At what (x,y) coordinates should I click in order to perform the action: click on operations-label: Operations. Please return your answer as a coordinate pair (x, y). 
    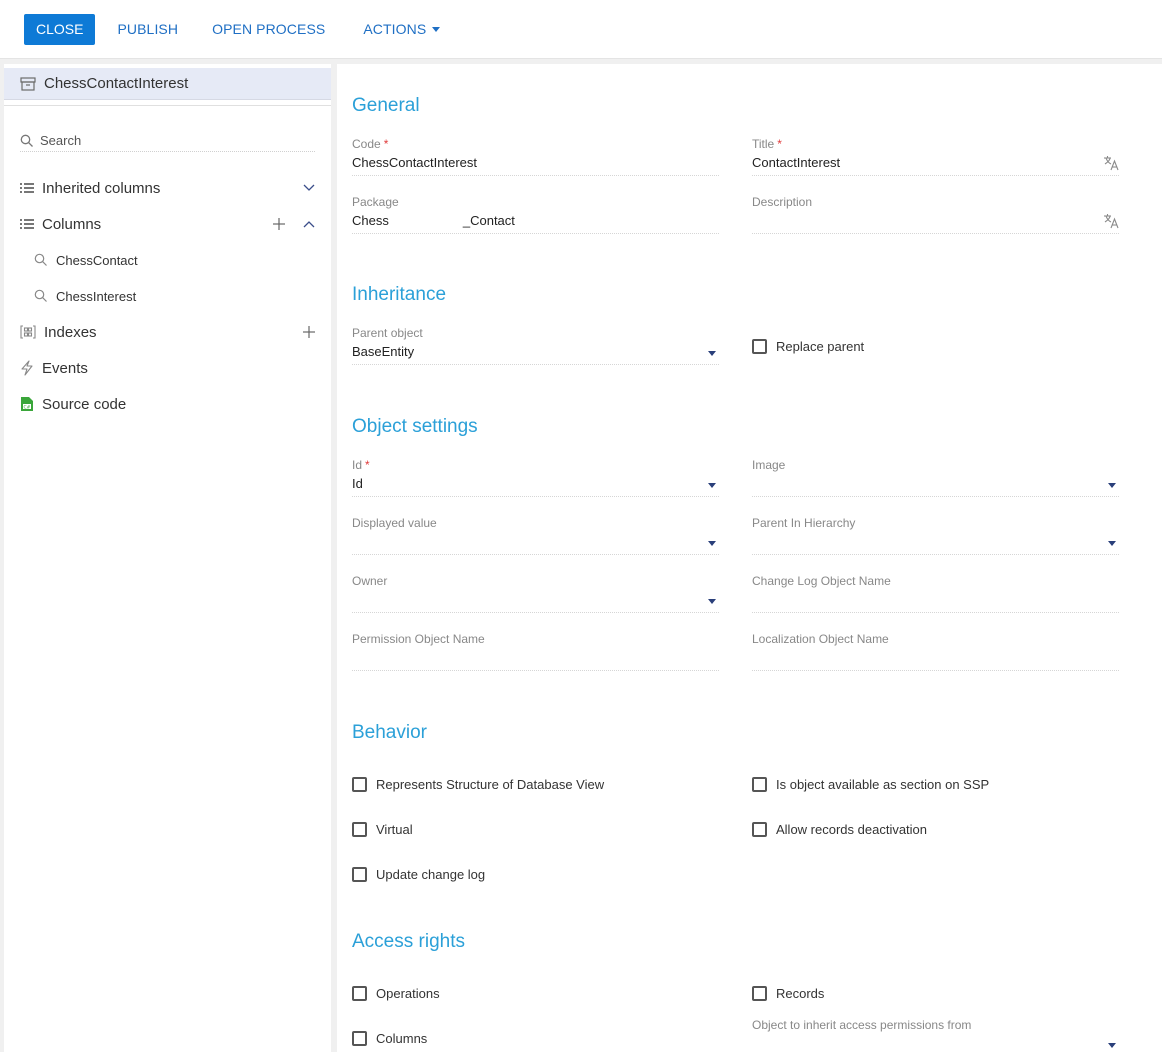
    Looking at the image, I should click on (408, 993).